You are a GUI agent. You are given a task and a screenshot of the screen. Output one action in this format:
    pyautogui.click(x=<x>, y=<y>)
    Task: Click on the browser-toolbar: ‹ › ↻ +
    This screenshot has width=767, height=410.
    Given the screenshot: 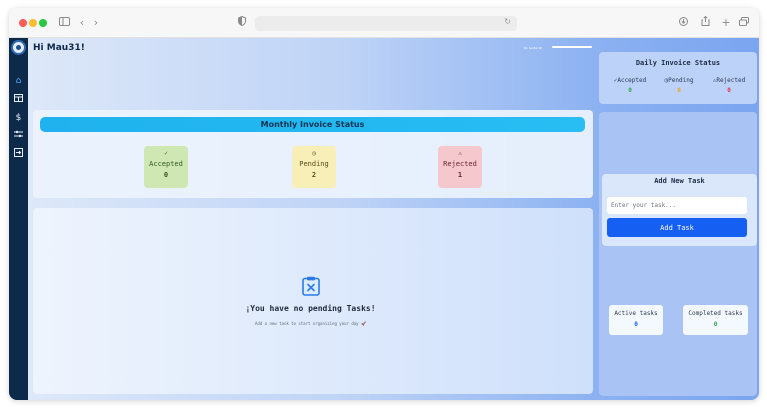 What is the action you would take?
    pyautogui.click(x=384, y=23)
    